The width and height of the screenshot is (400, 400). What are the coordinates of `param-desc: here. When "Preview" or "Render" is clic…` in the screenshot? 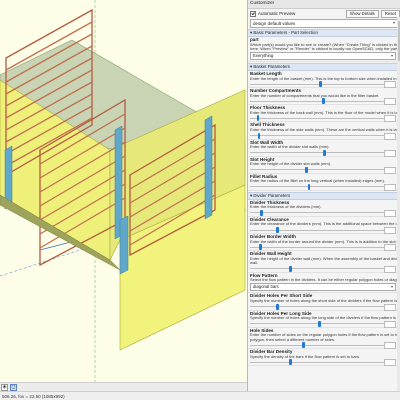 It's located at (324, 49).